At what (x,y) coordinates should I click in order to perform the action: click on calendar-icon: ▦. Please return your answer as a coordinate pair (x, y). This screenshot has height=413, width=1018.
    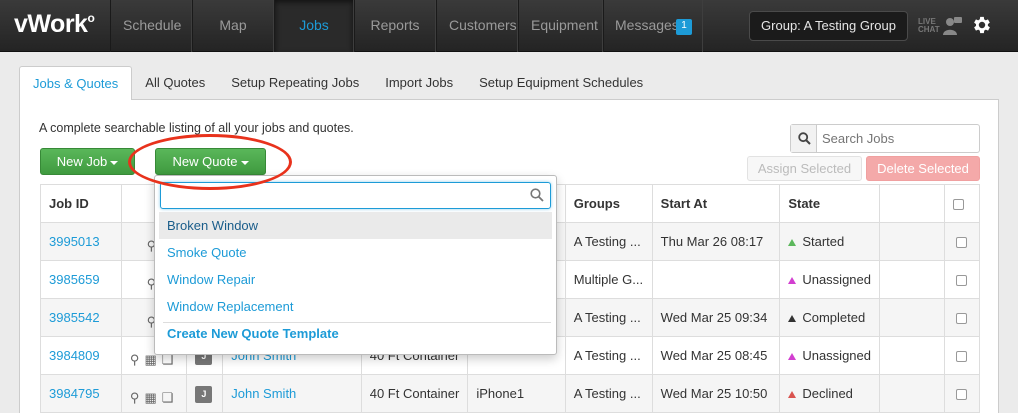
    Looking at the image, I should click on (150, 397).